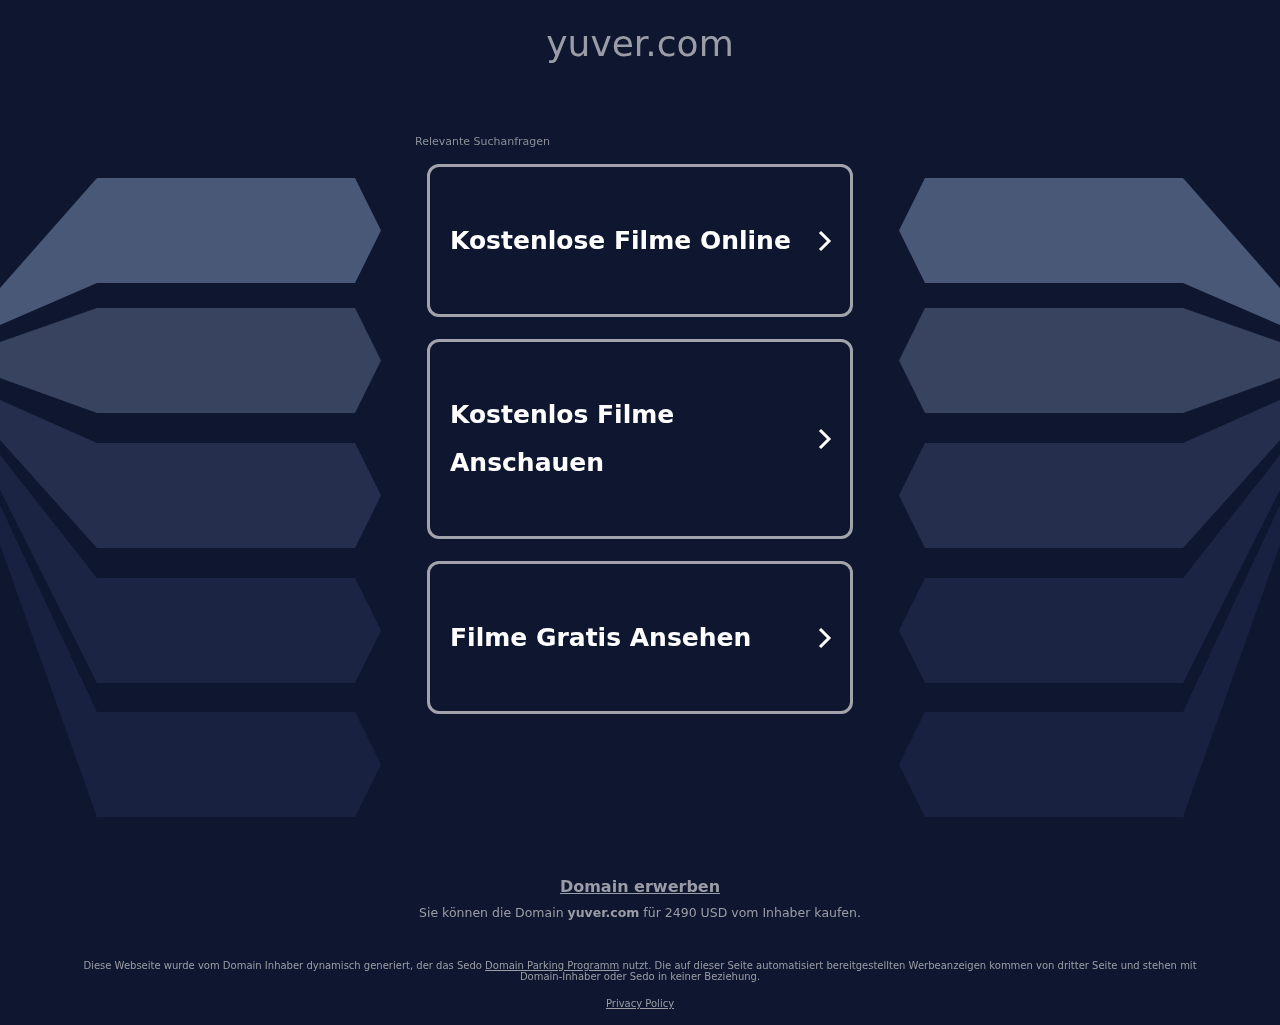 This screenshot has height=1025, width=1280. What do you see at coordinates (640, 44) in the screenshot?
I see `domain-title: yuver.com` at bounding box center [640, 44].